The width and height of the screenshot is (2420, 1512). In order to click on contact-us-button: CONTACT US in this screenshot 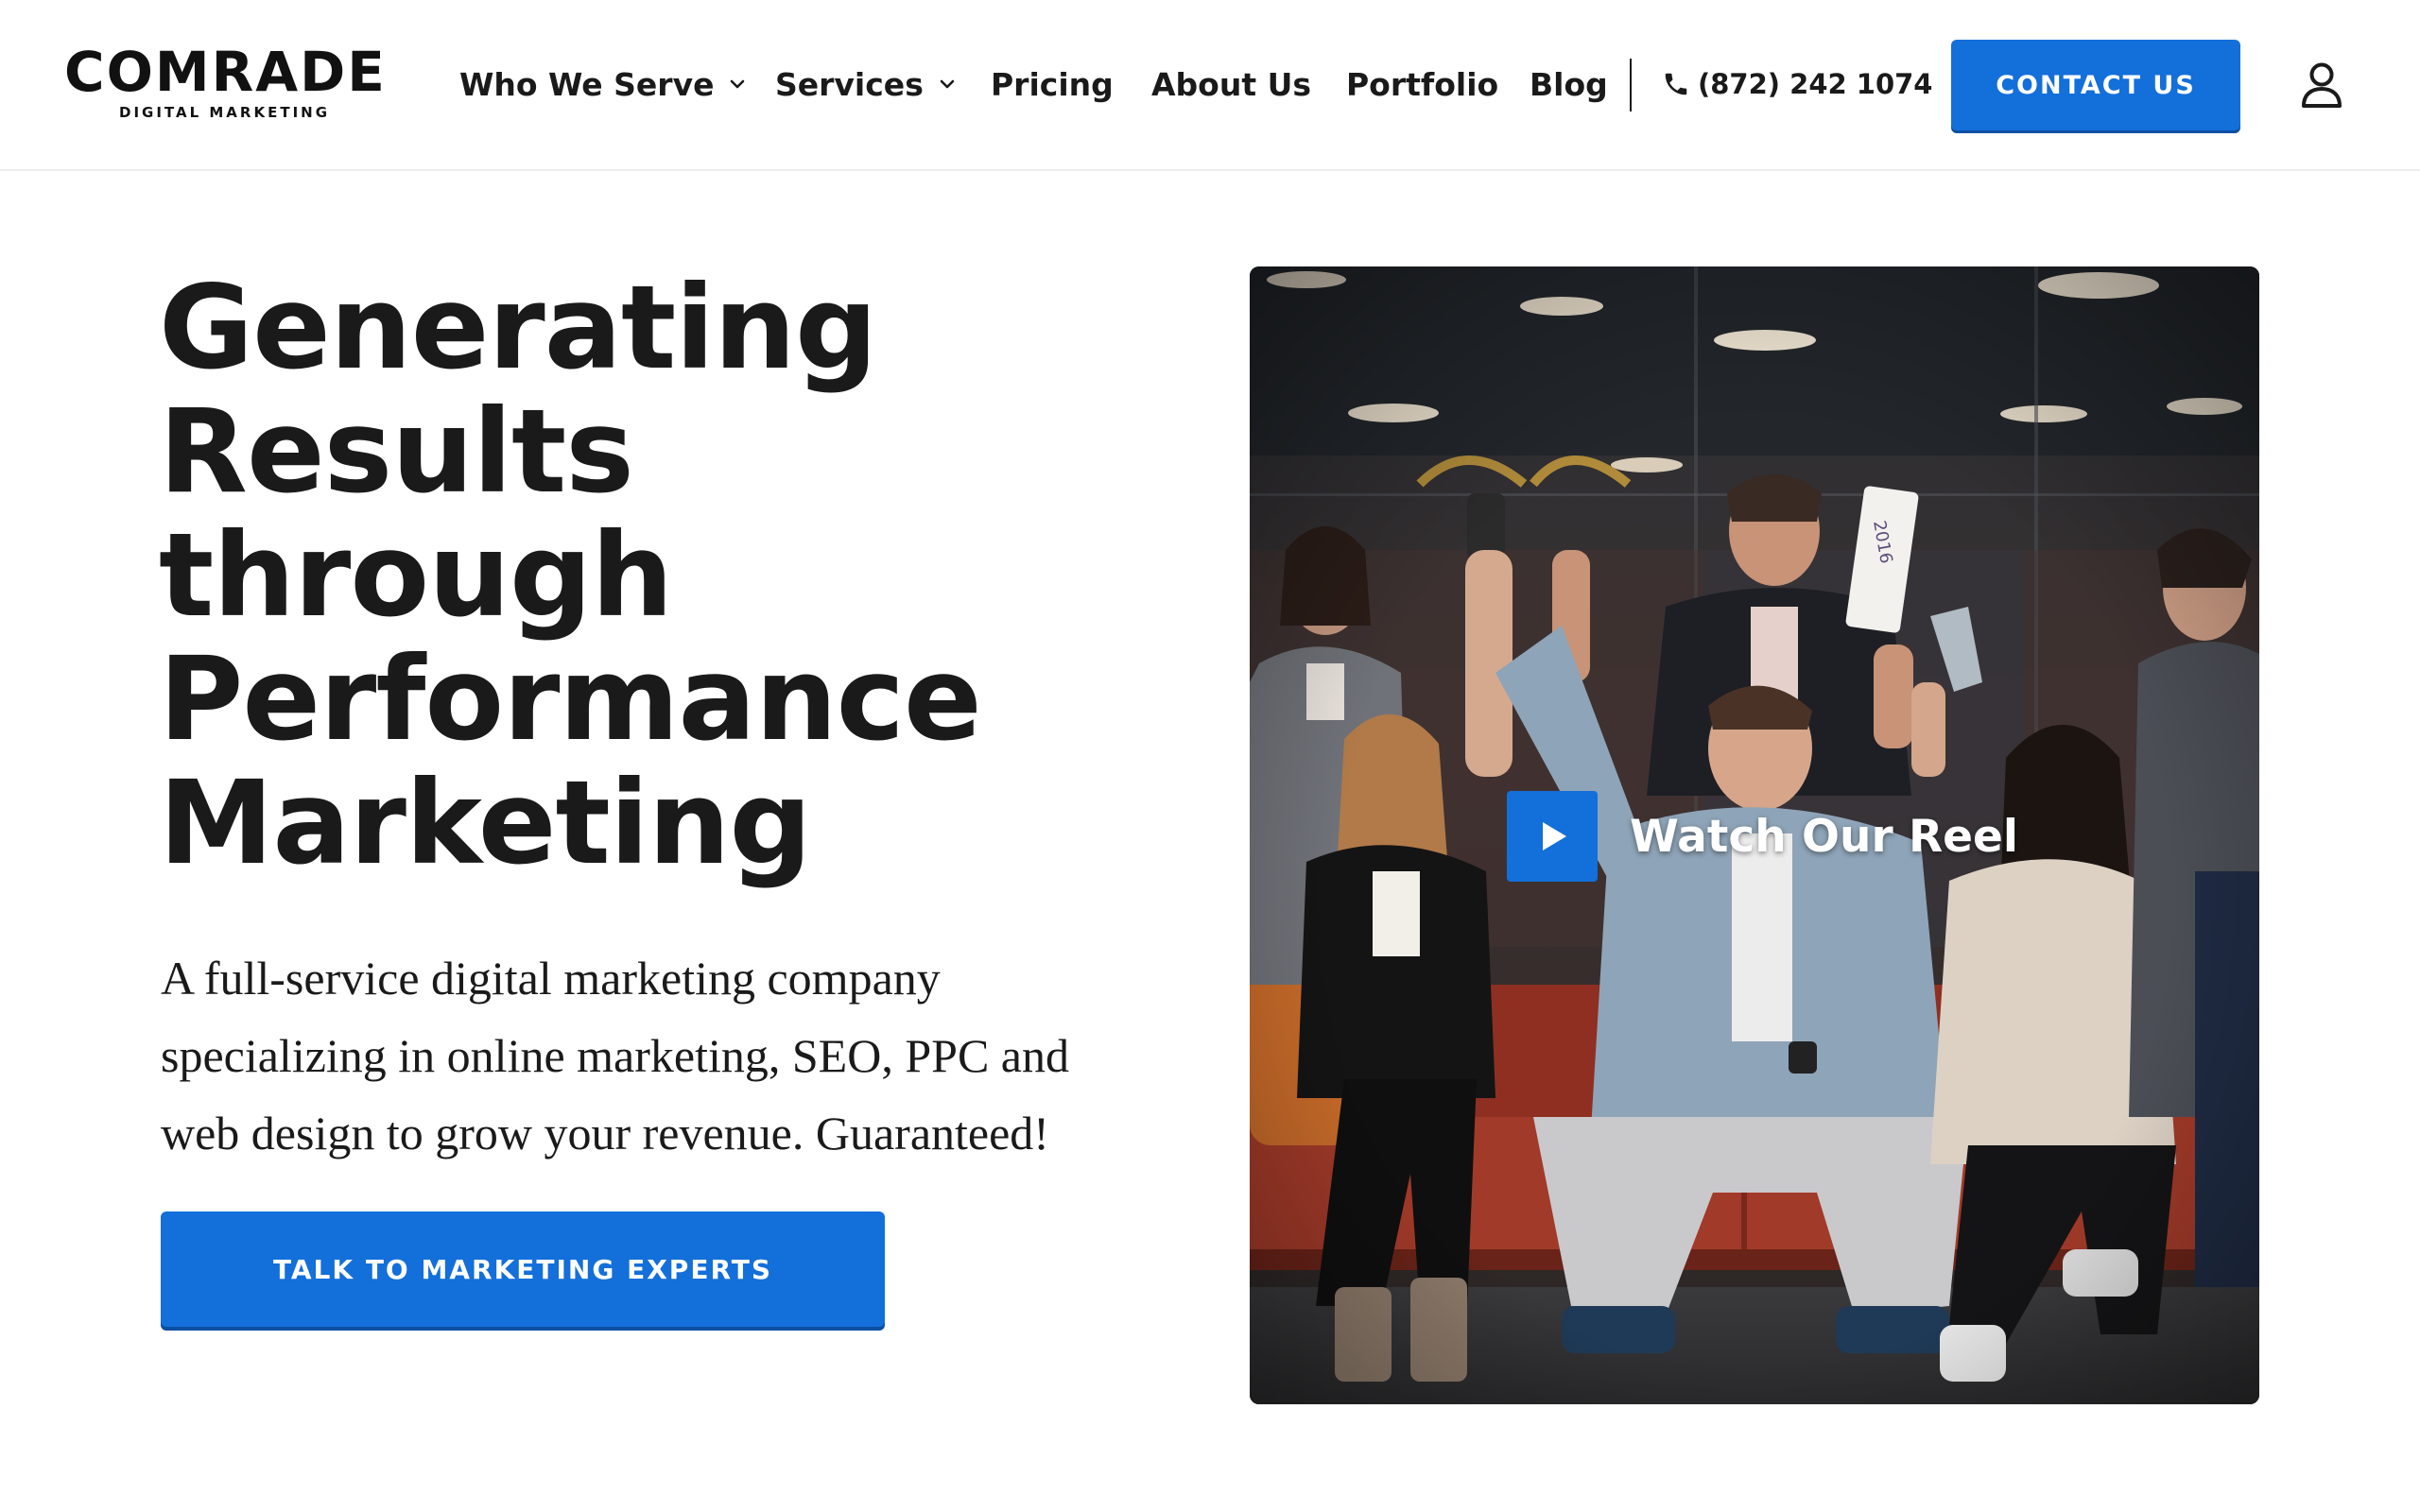, I will do `click(2096, 85)`.